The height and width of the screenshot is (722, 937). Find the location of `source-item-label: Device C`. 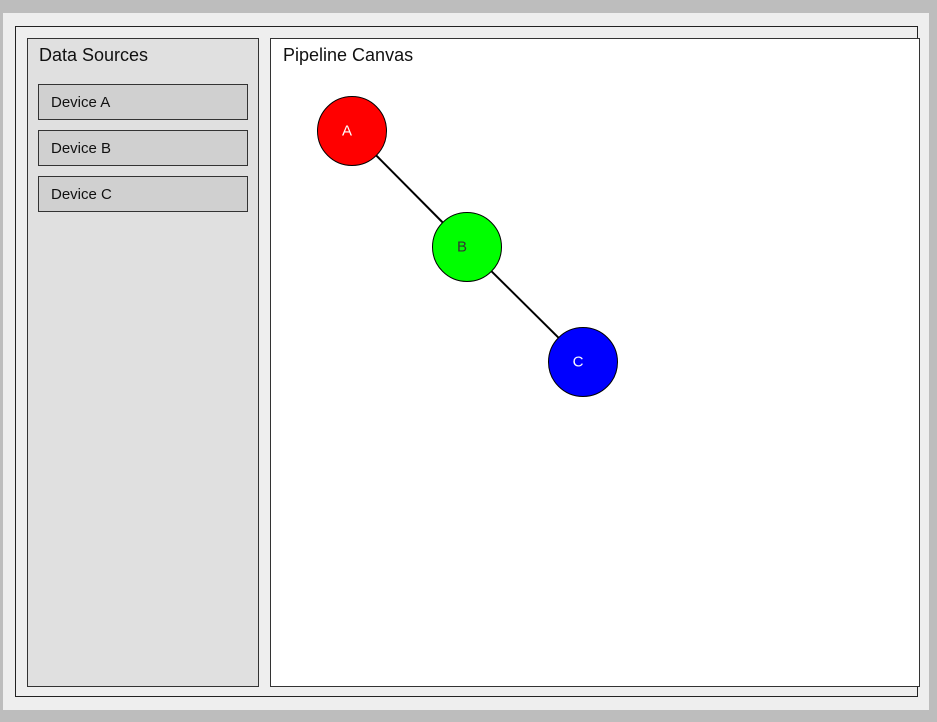

source-item-label: Device C is located at coordinates (81, 194).